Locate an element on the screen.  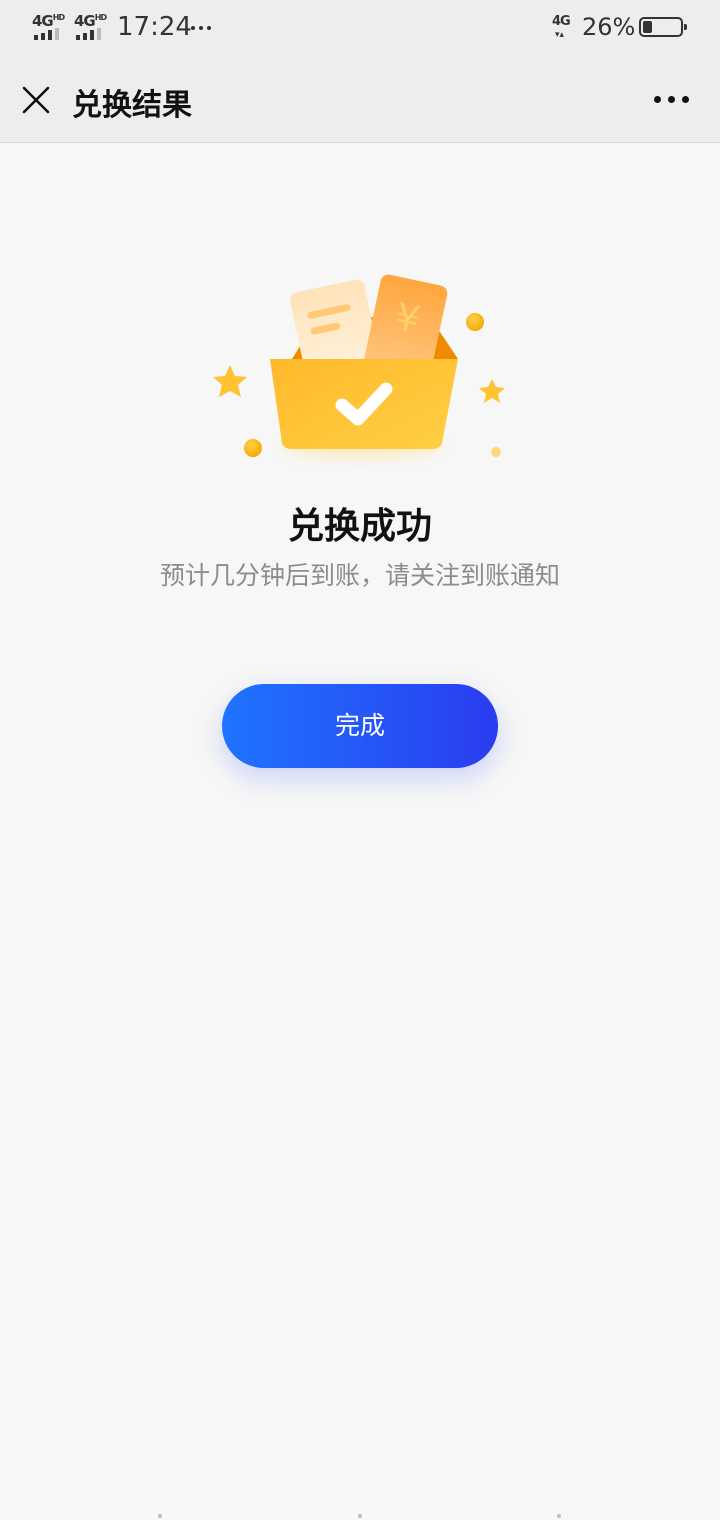
sim1-hd-label: HD is located at coordinates (58, 17).